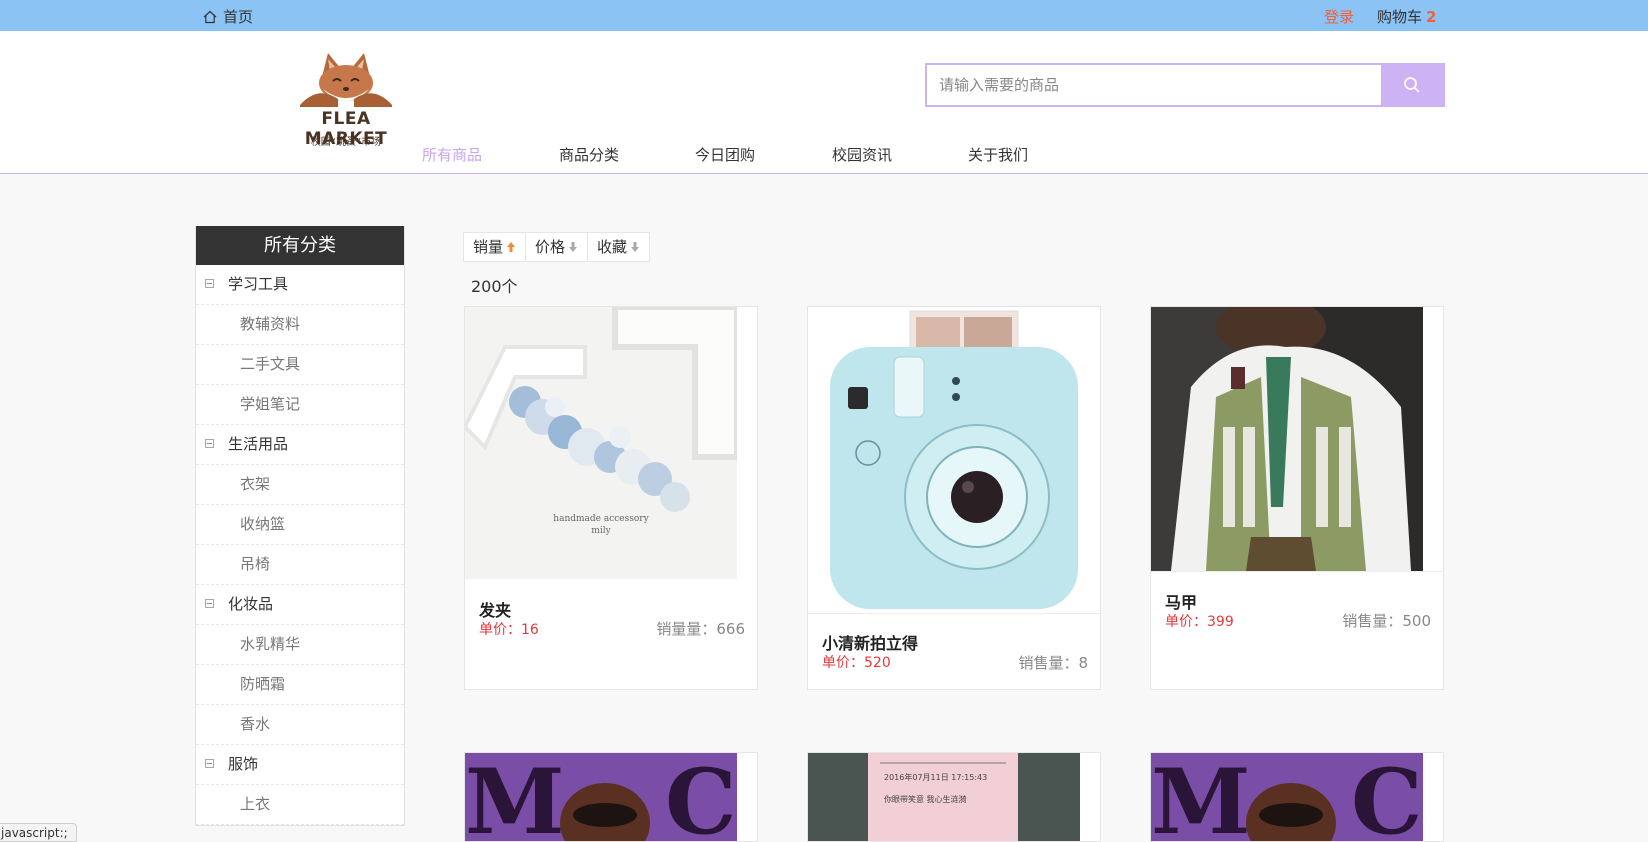  I want to click on subcategory-item: 吊椅, so click(300, 565).